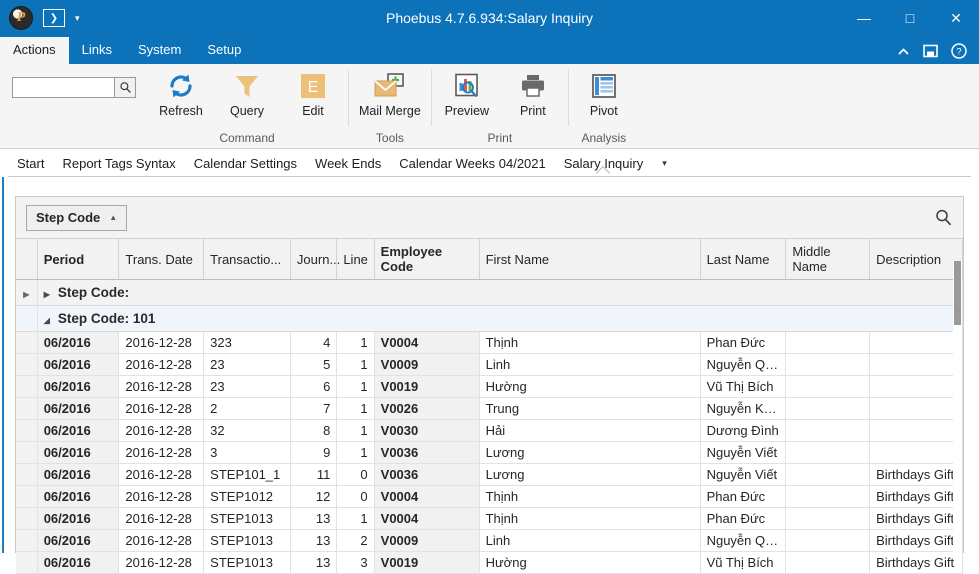  I want to click on cell-journal: 11, so click(314, 474).